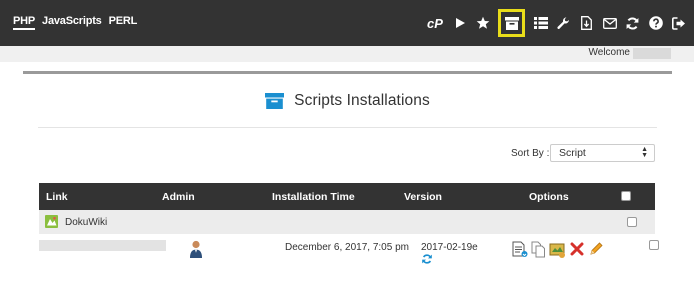  What do you see at coordinates (540, 23) in the screenshot?
I see `list-icon` at bounding box center [540, 23].